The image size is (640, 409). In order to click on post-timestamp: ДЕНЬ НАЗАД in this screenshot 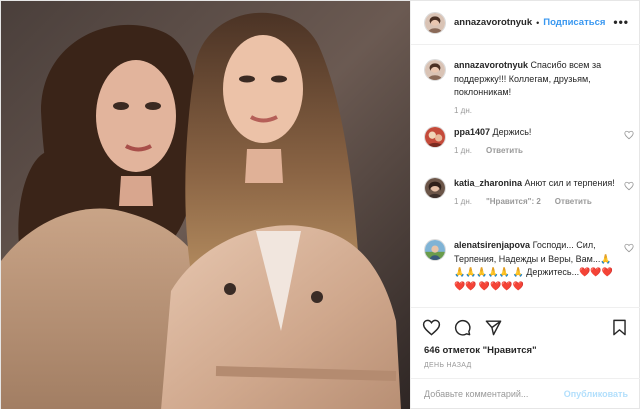, I will do `click(448, 365)`.